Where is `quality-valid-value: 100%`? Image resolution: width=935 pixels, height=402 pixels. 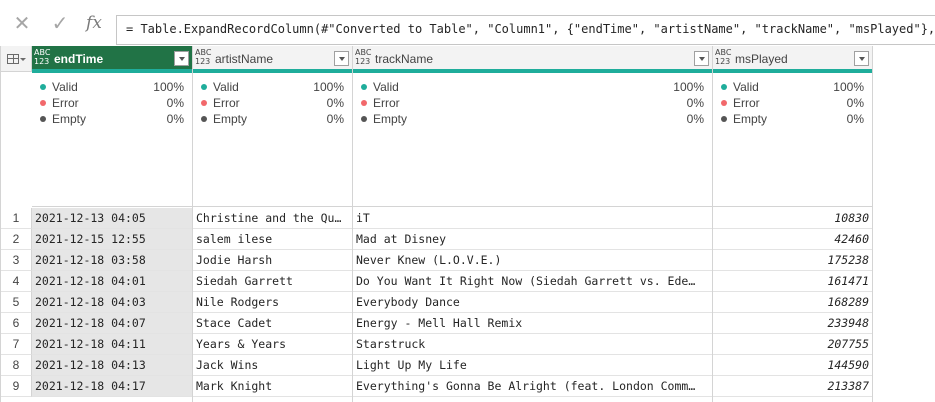
quality-valid-value: 100% is located at coordinates (848, 87).